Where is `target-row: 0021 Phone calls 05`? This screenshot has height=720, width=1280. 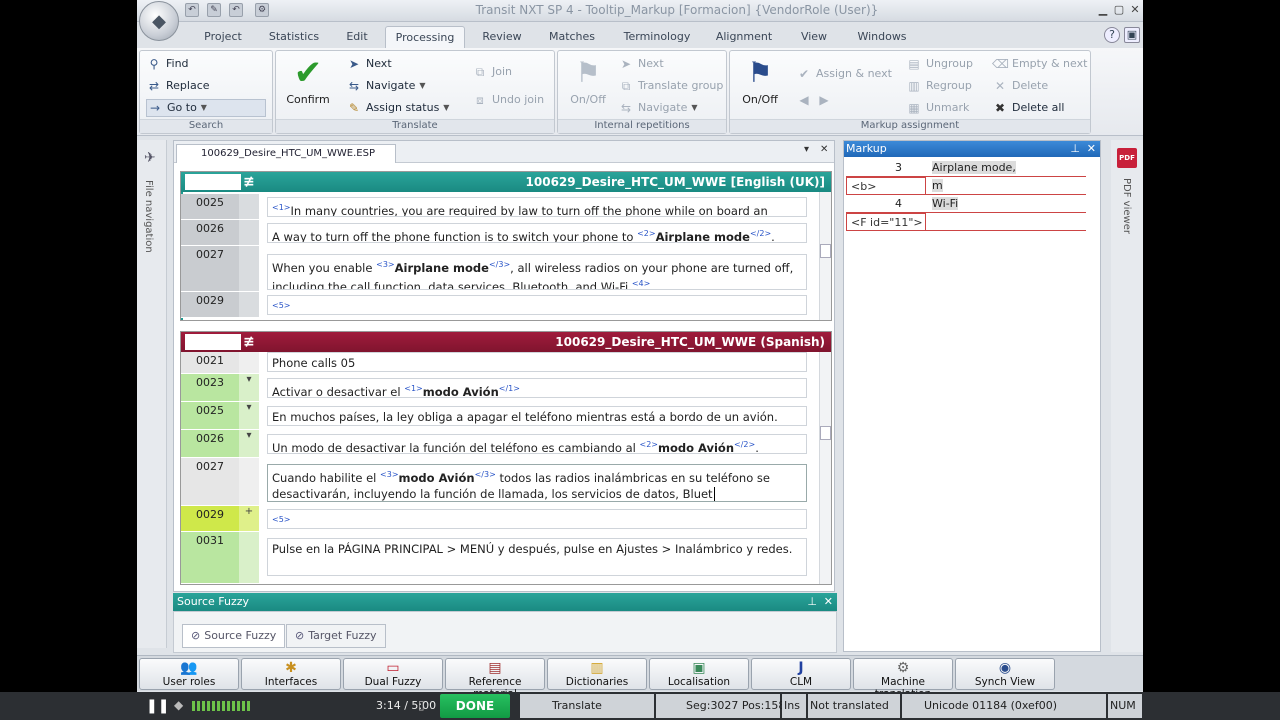
target-row: 0021 Phone calls 05 is located at coordinates (500, 363).